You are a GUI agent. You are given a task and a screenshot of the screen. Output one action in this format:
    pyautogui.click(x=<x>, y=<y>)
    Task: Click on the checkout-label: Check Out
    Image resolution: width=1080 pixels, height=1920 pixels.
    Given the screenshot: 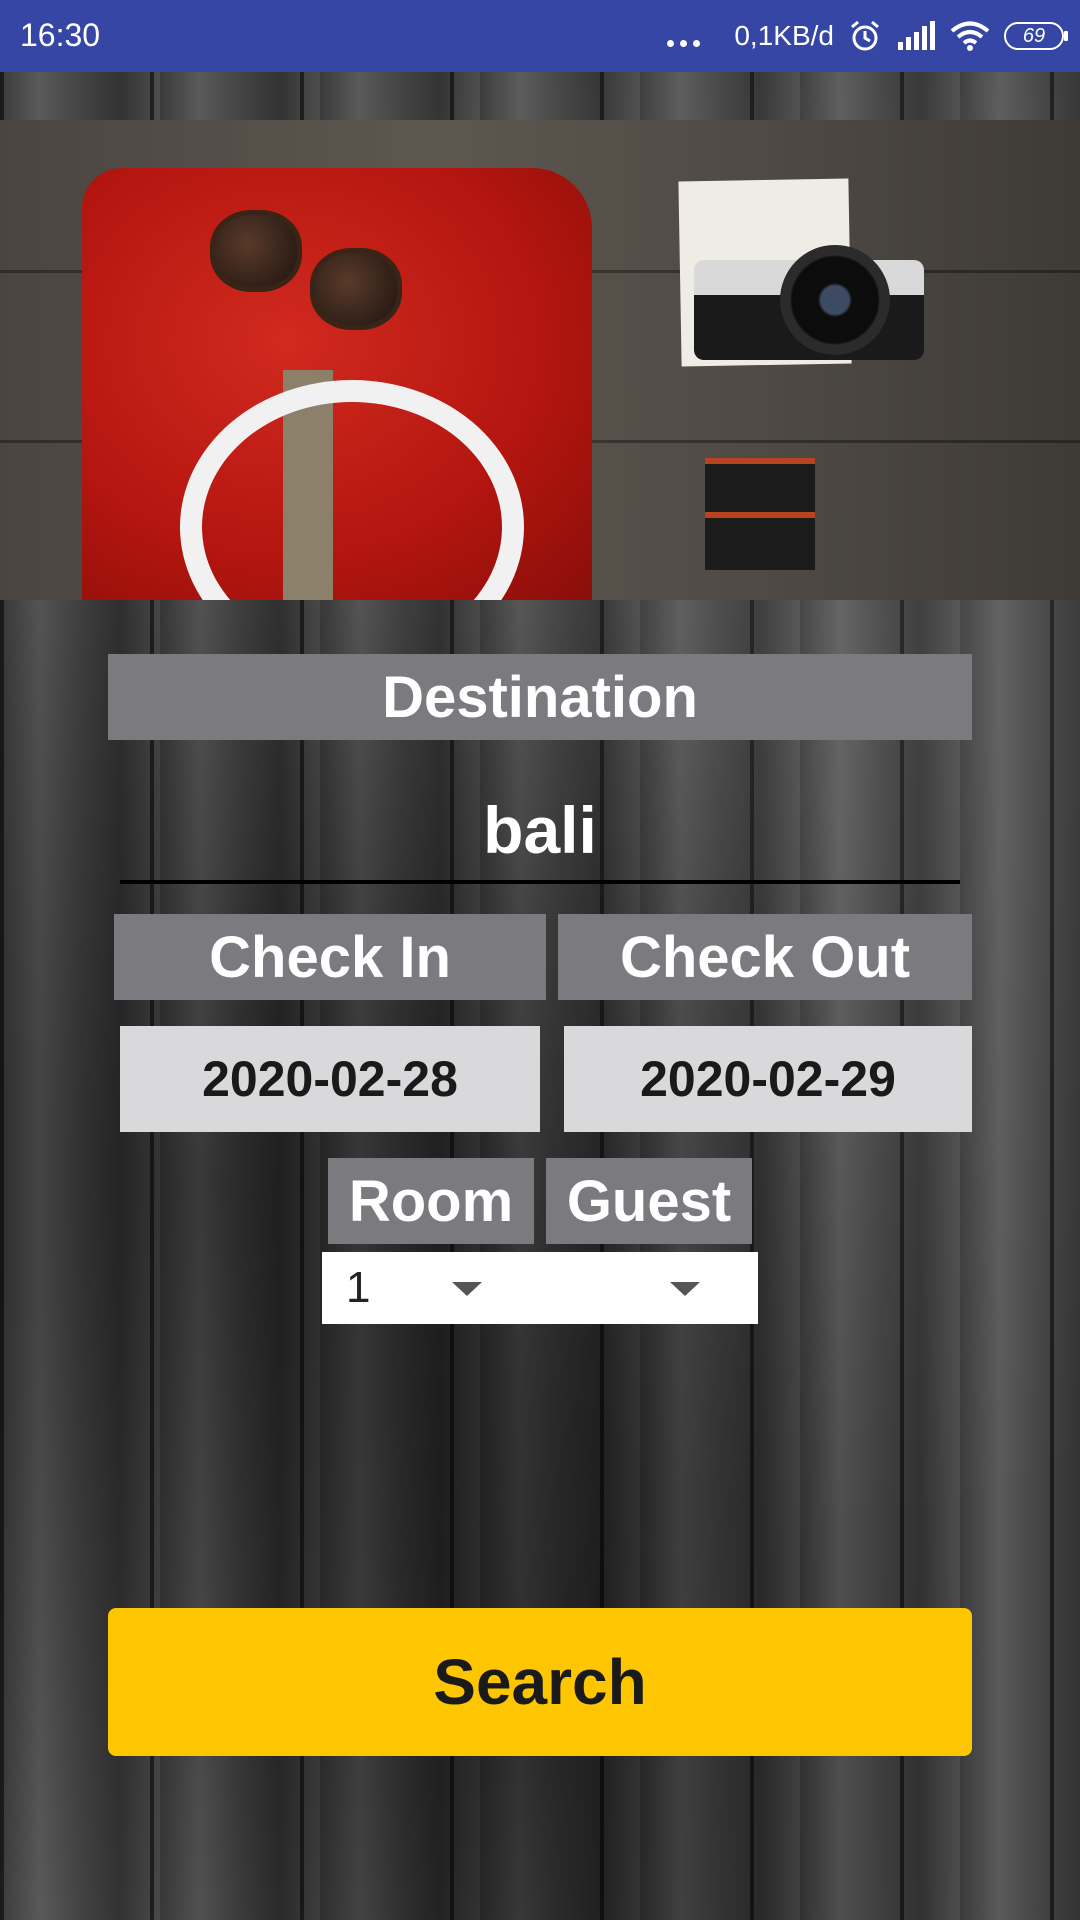 What is the action you would take?
    pyautogui.click(x=765, y=957)
    